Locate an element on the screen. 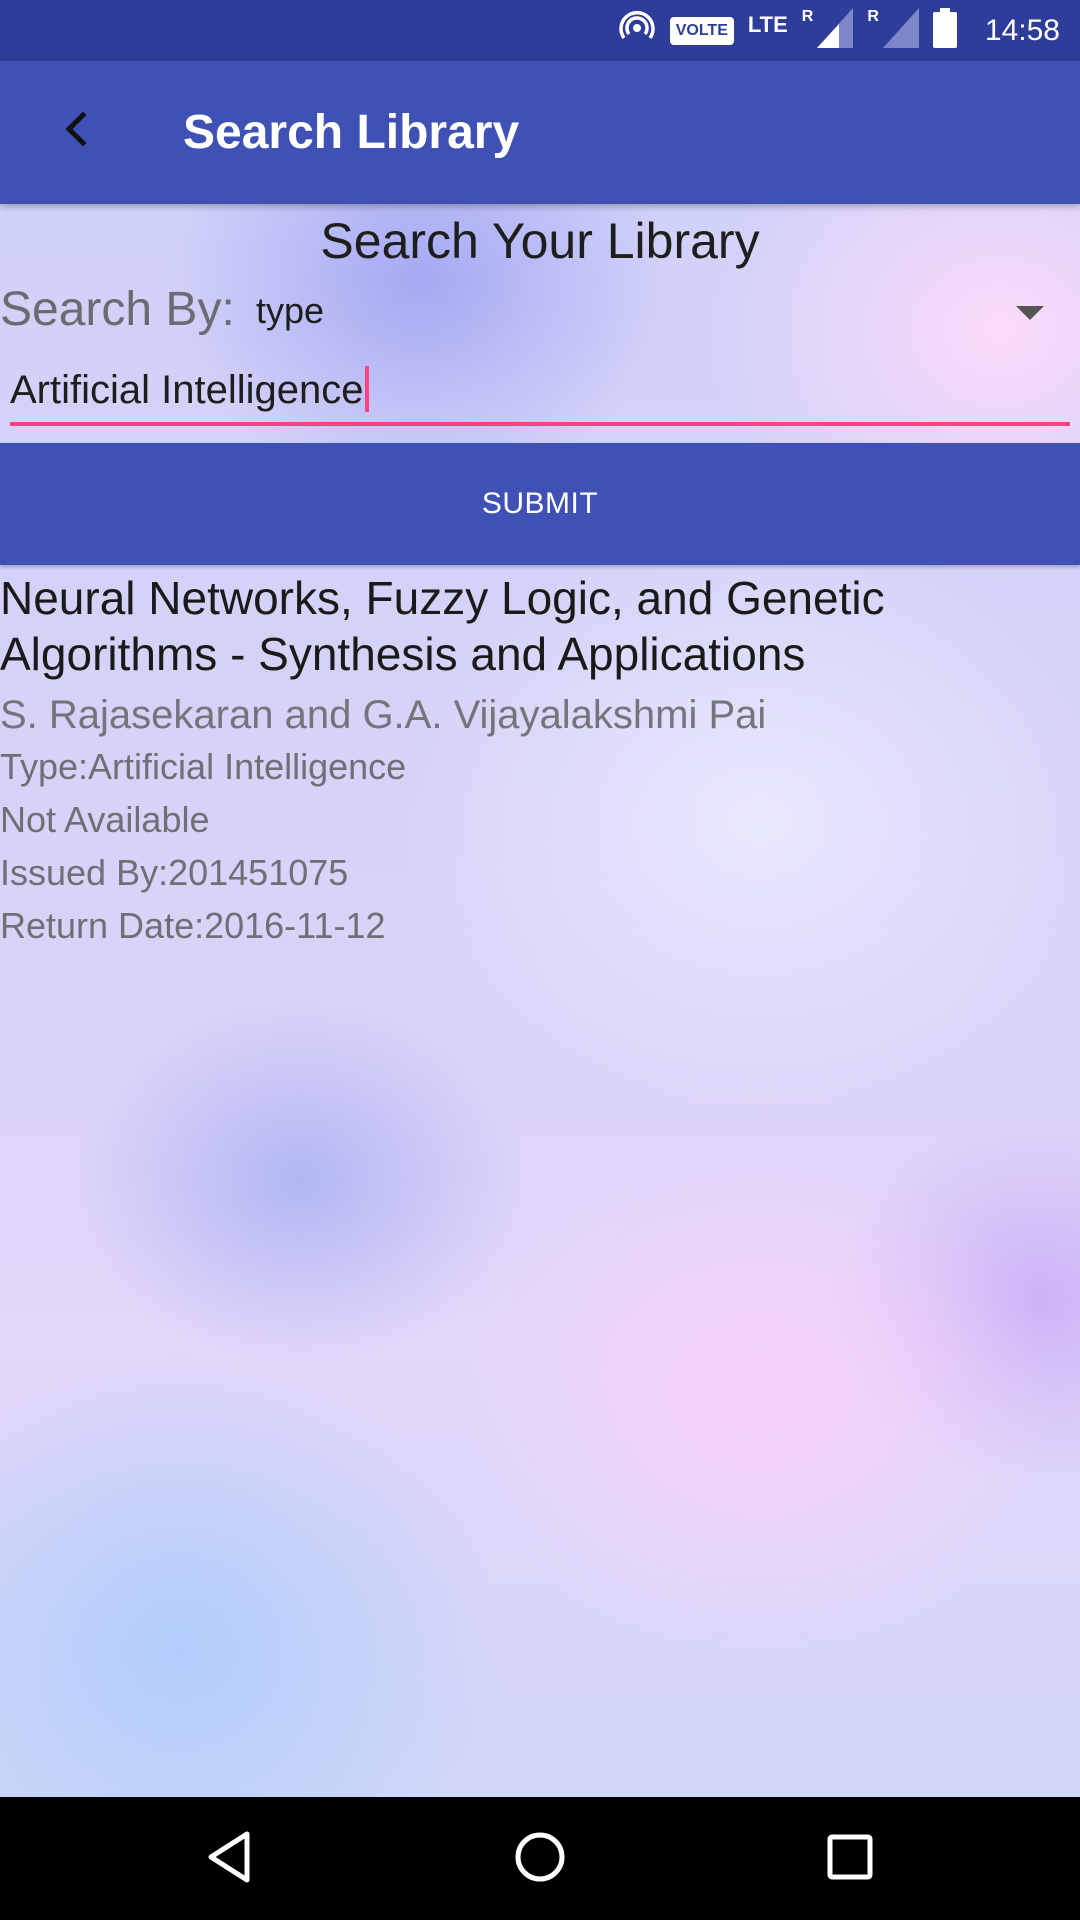  search-by-dropdown: type is located at coordinates (660, 312).